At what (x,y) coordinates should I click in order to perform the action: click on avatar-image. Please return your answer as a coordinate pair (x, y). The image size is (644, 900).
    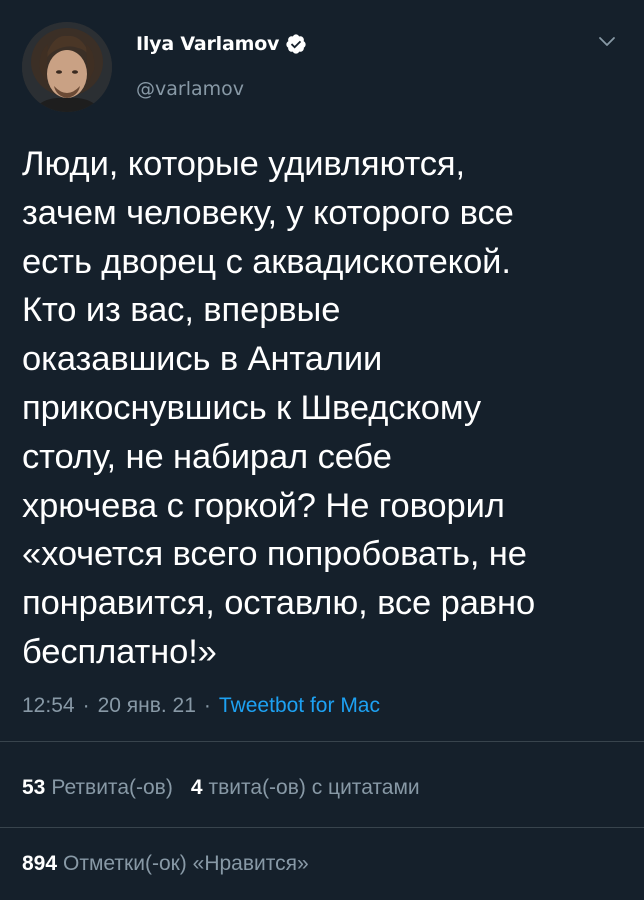
    Looking at the image, I should click on (67, 67).